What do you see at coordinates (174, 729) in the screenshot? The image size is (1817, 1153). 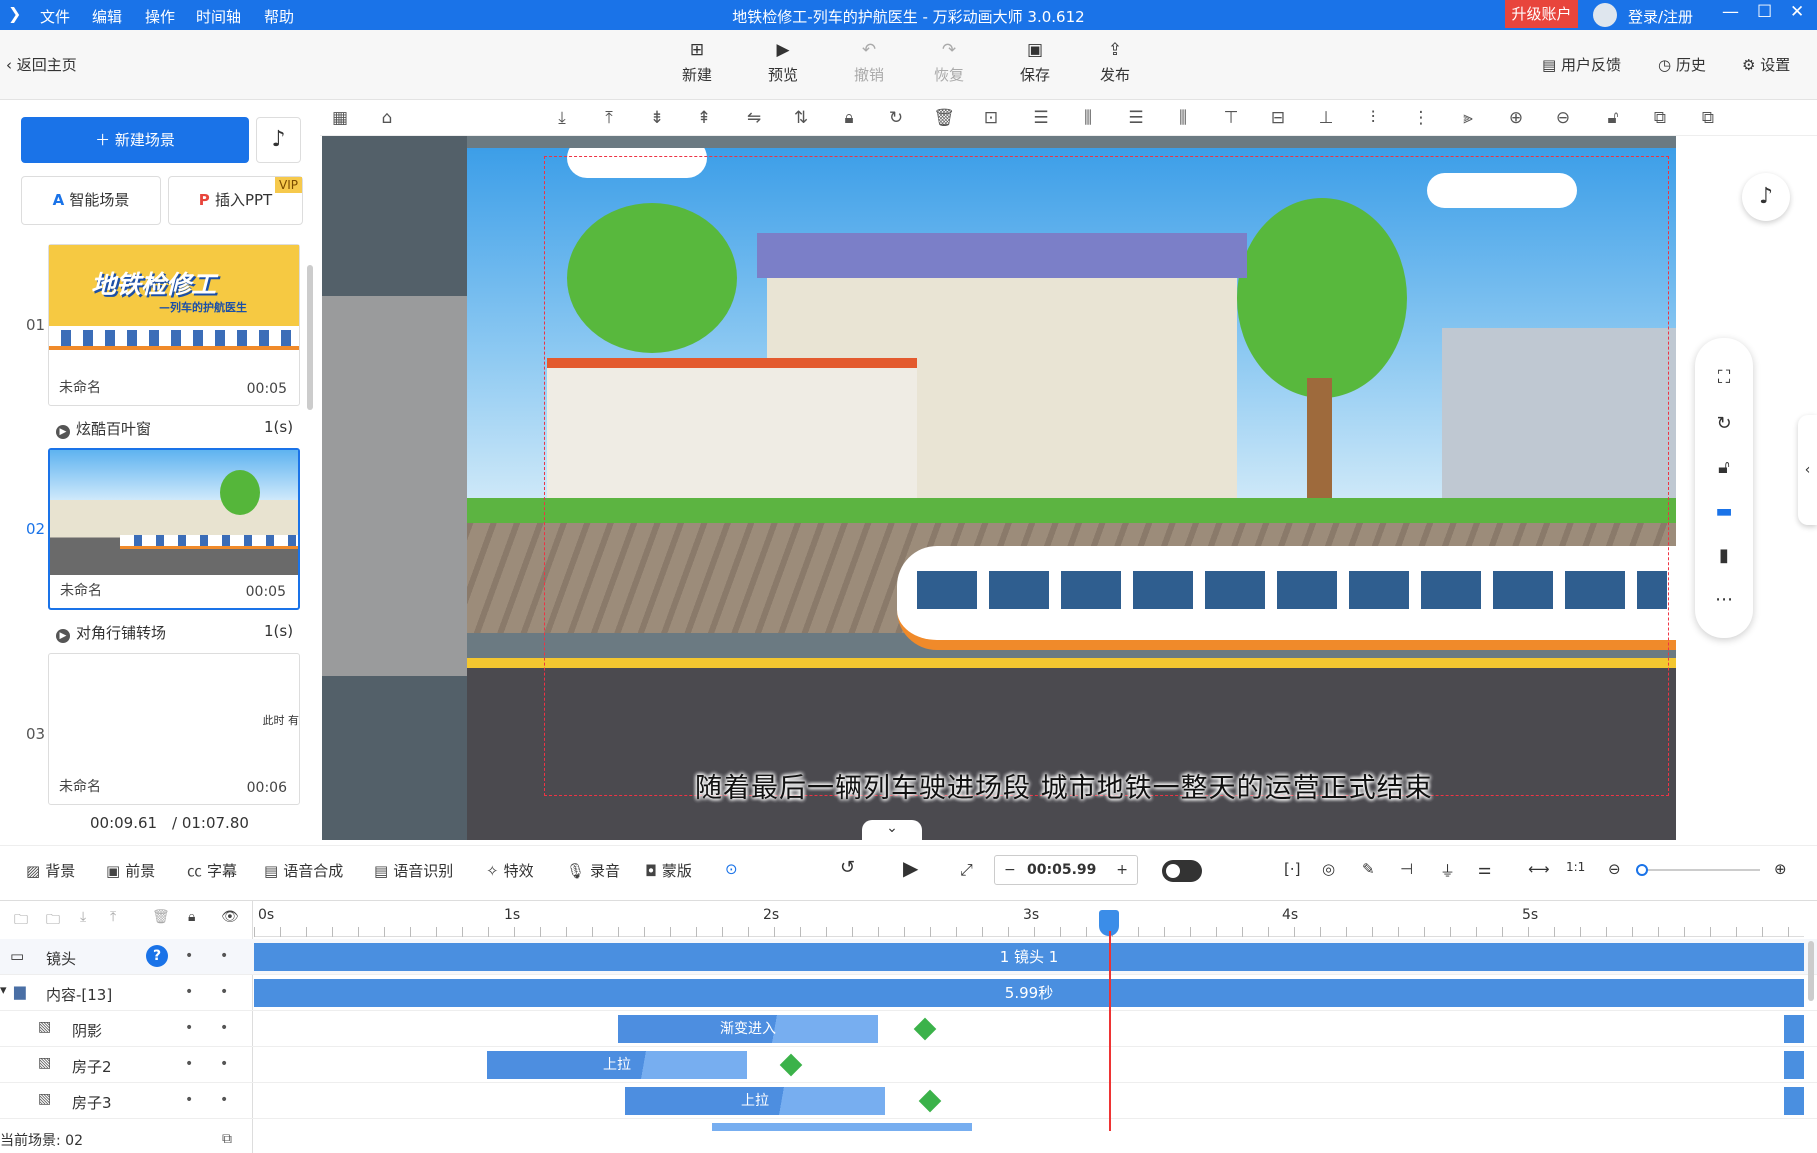 I see `scene-card-3: 此时 有 未命名 00:06` at bounding box center [174, 729].